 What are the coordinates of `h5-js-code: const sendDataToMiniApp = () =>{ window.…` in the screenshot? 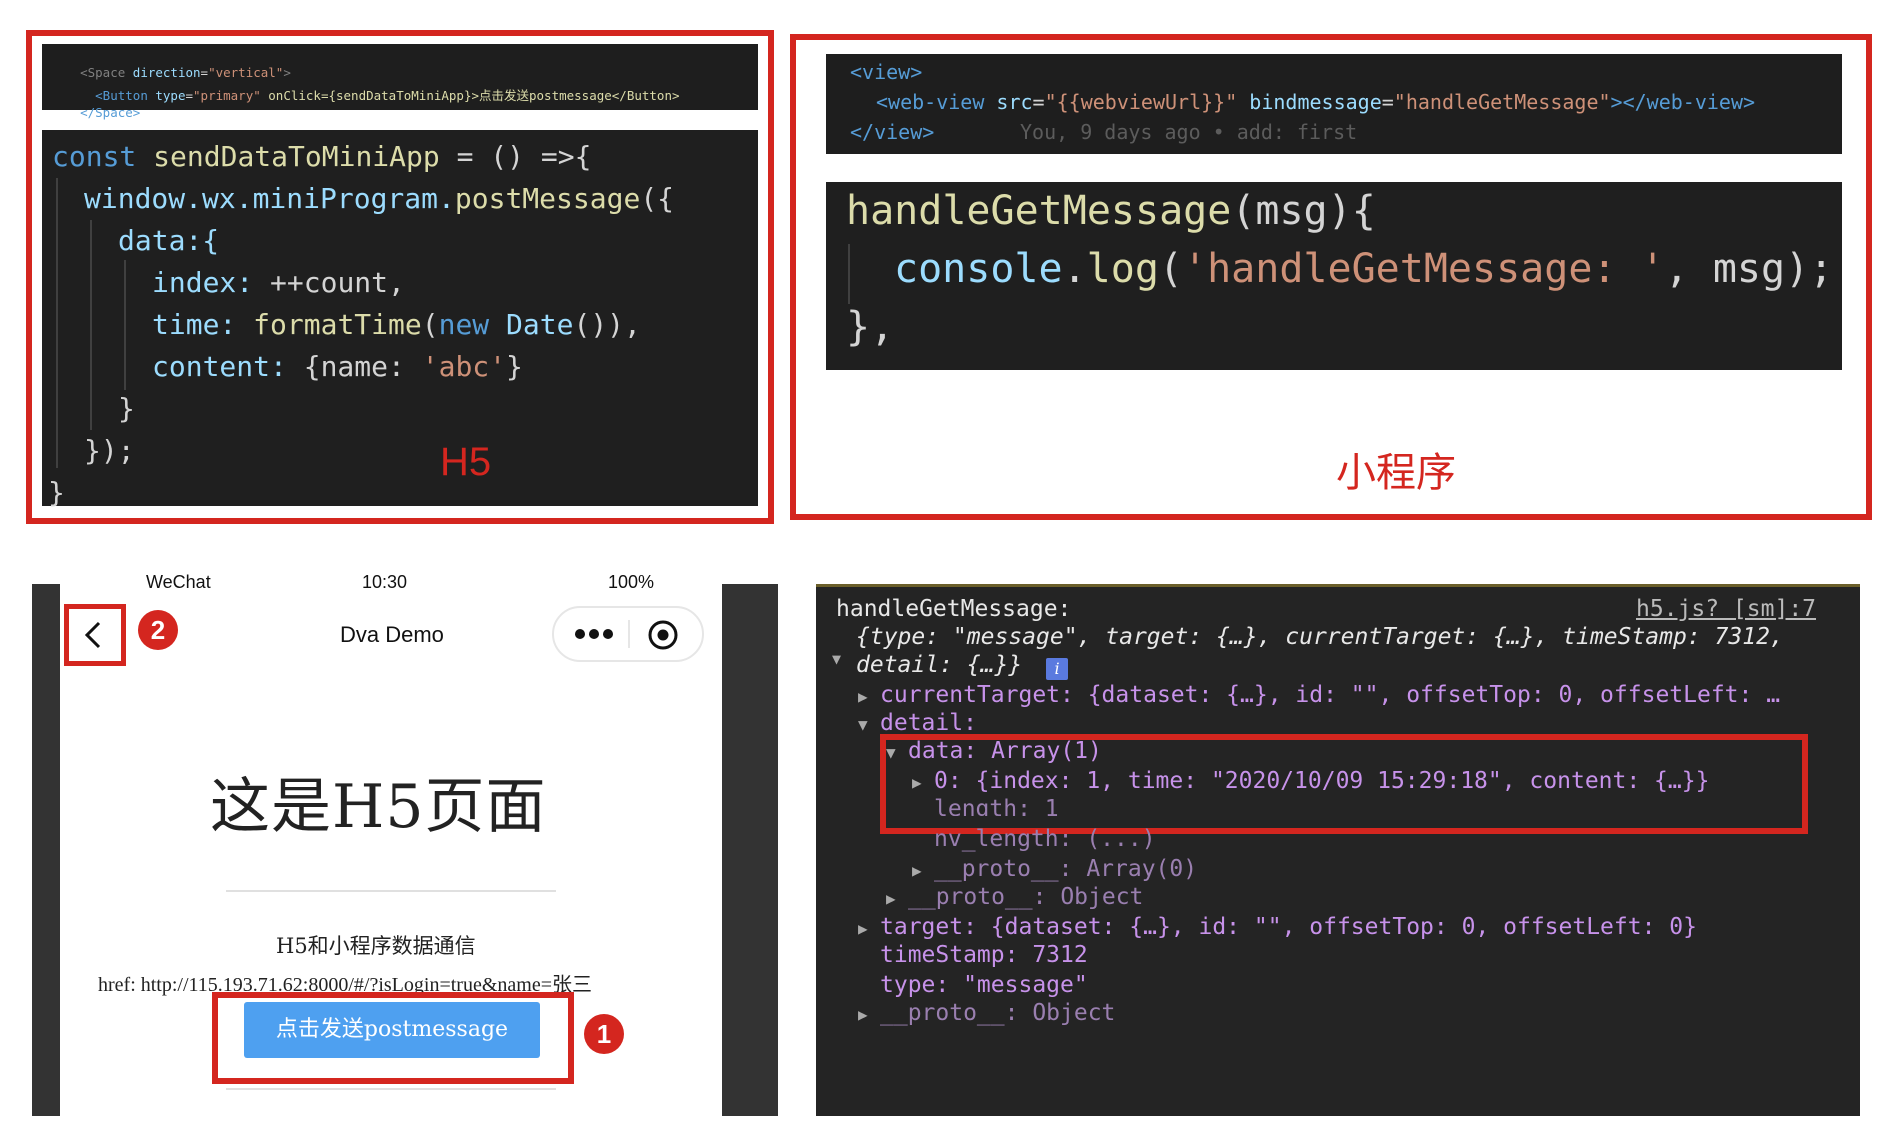 It's located at (400, 319).